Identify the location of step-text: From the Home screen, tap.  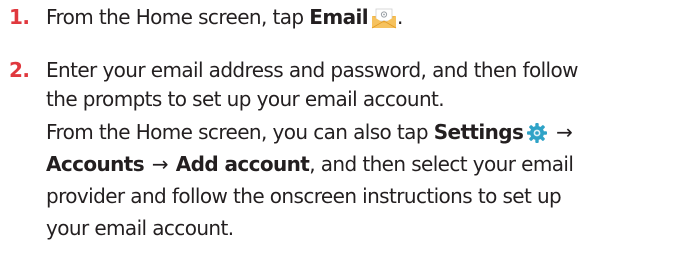
(178, 17).